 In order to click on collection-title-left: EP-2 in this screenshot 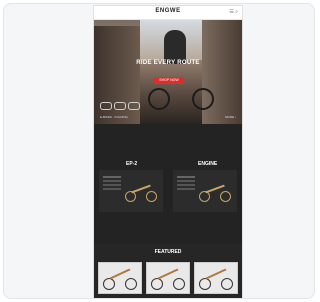, I will do `click(132, 164)`.